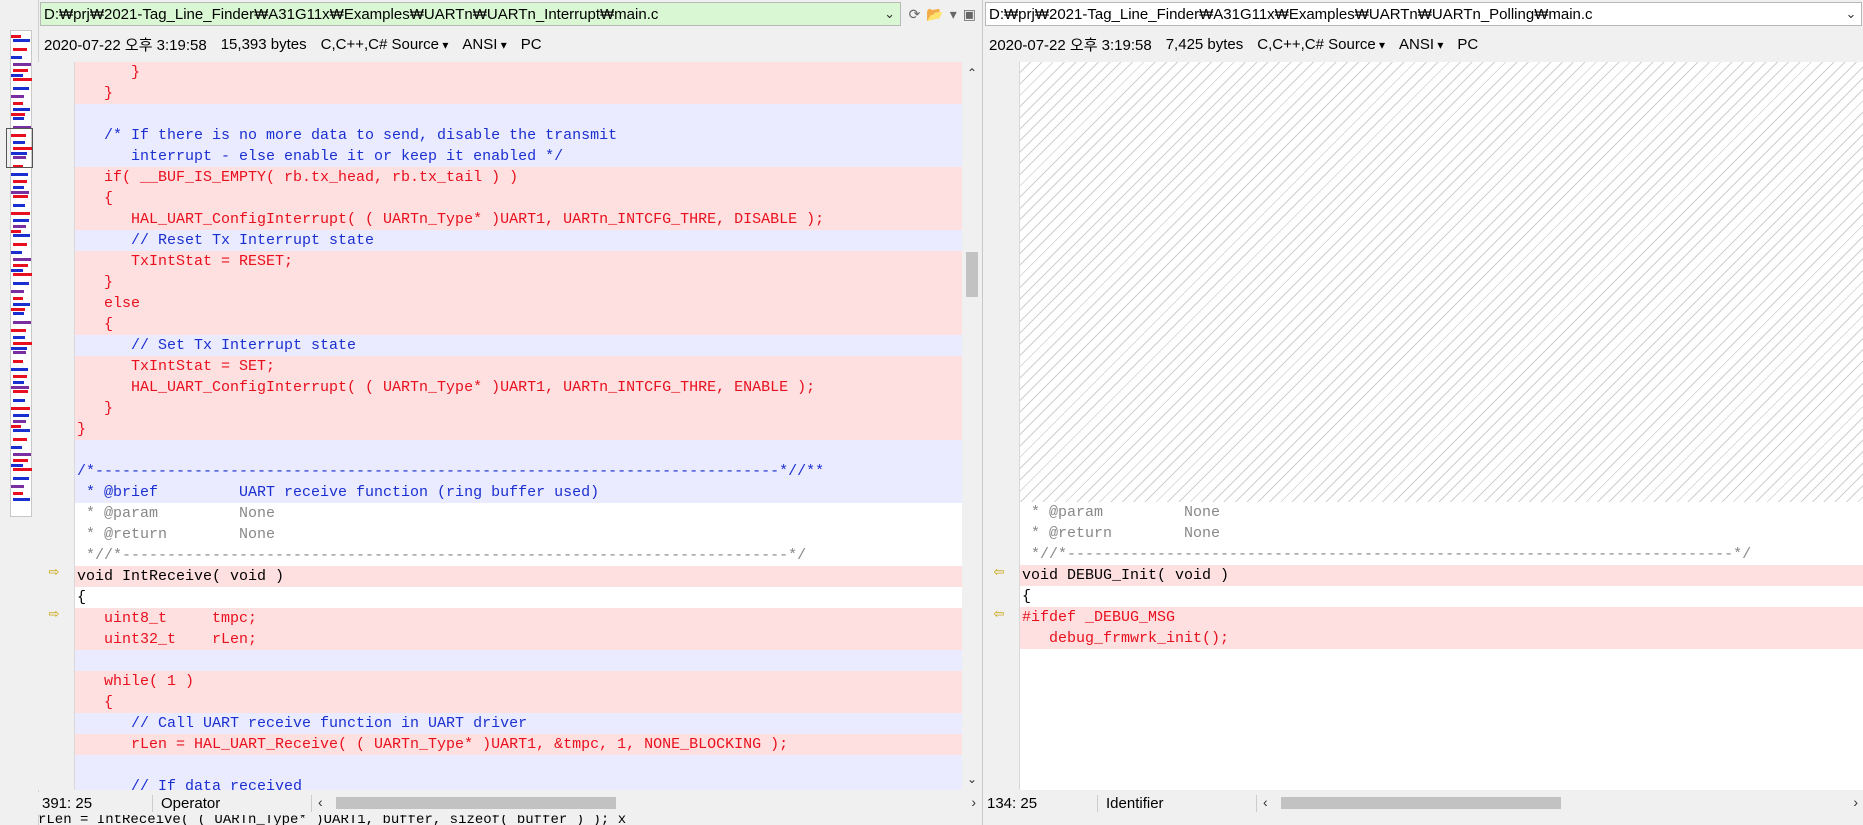  I want to click on left-status-bar: 391: 25 Operator ‹ ›, so click(510, 803).